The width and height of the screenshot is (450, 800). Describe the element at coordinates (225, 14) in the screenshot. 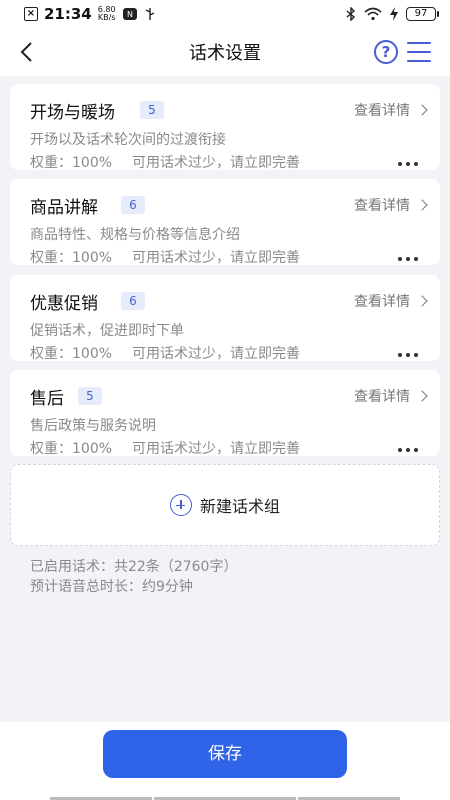

I see `status-bar: × 21:34 6.80 KB/s N 97` at that location.